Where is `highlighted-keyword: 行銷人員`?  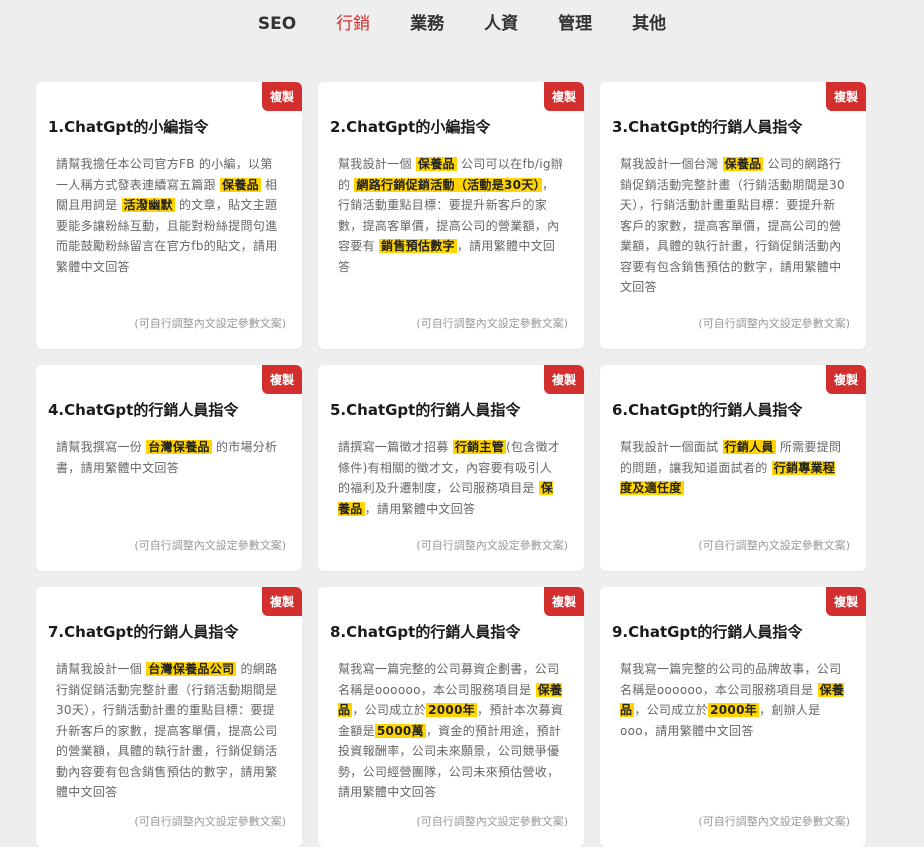 highlighted-keyword: 行銷人員 is located at coordinates (749, 447).